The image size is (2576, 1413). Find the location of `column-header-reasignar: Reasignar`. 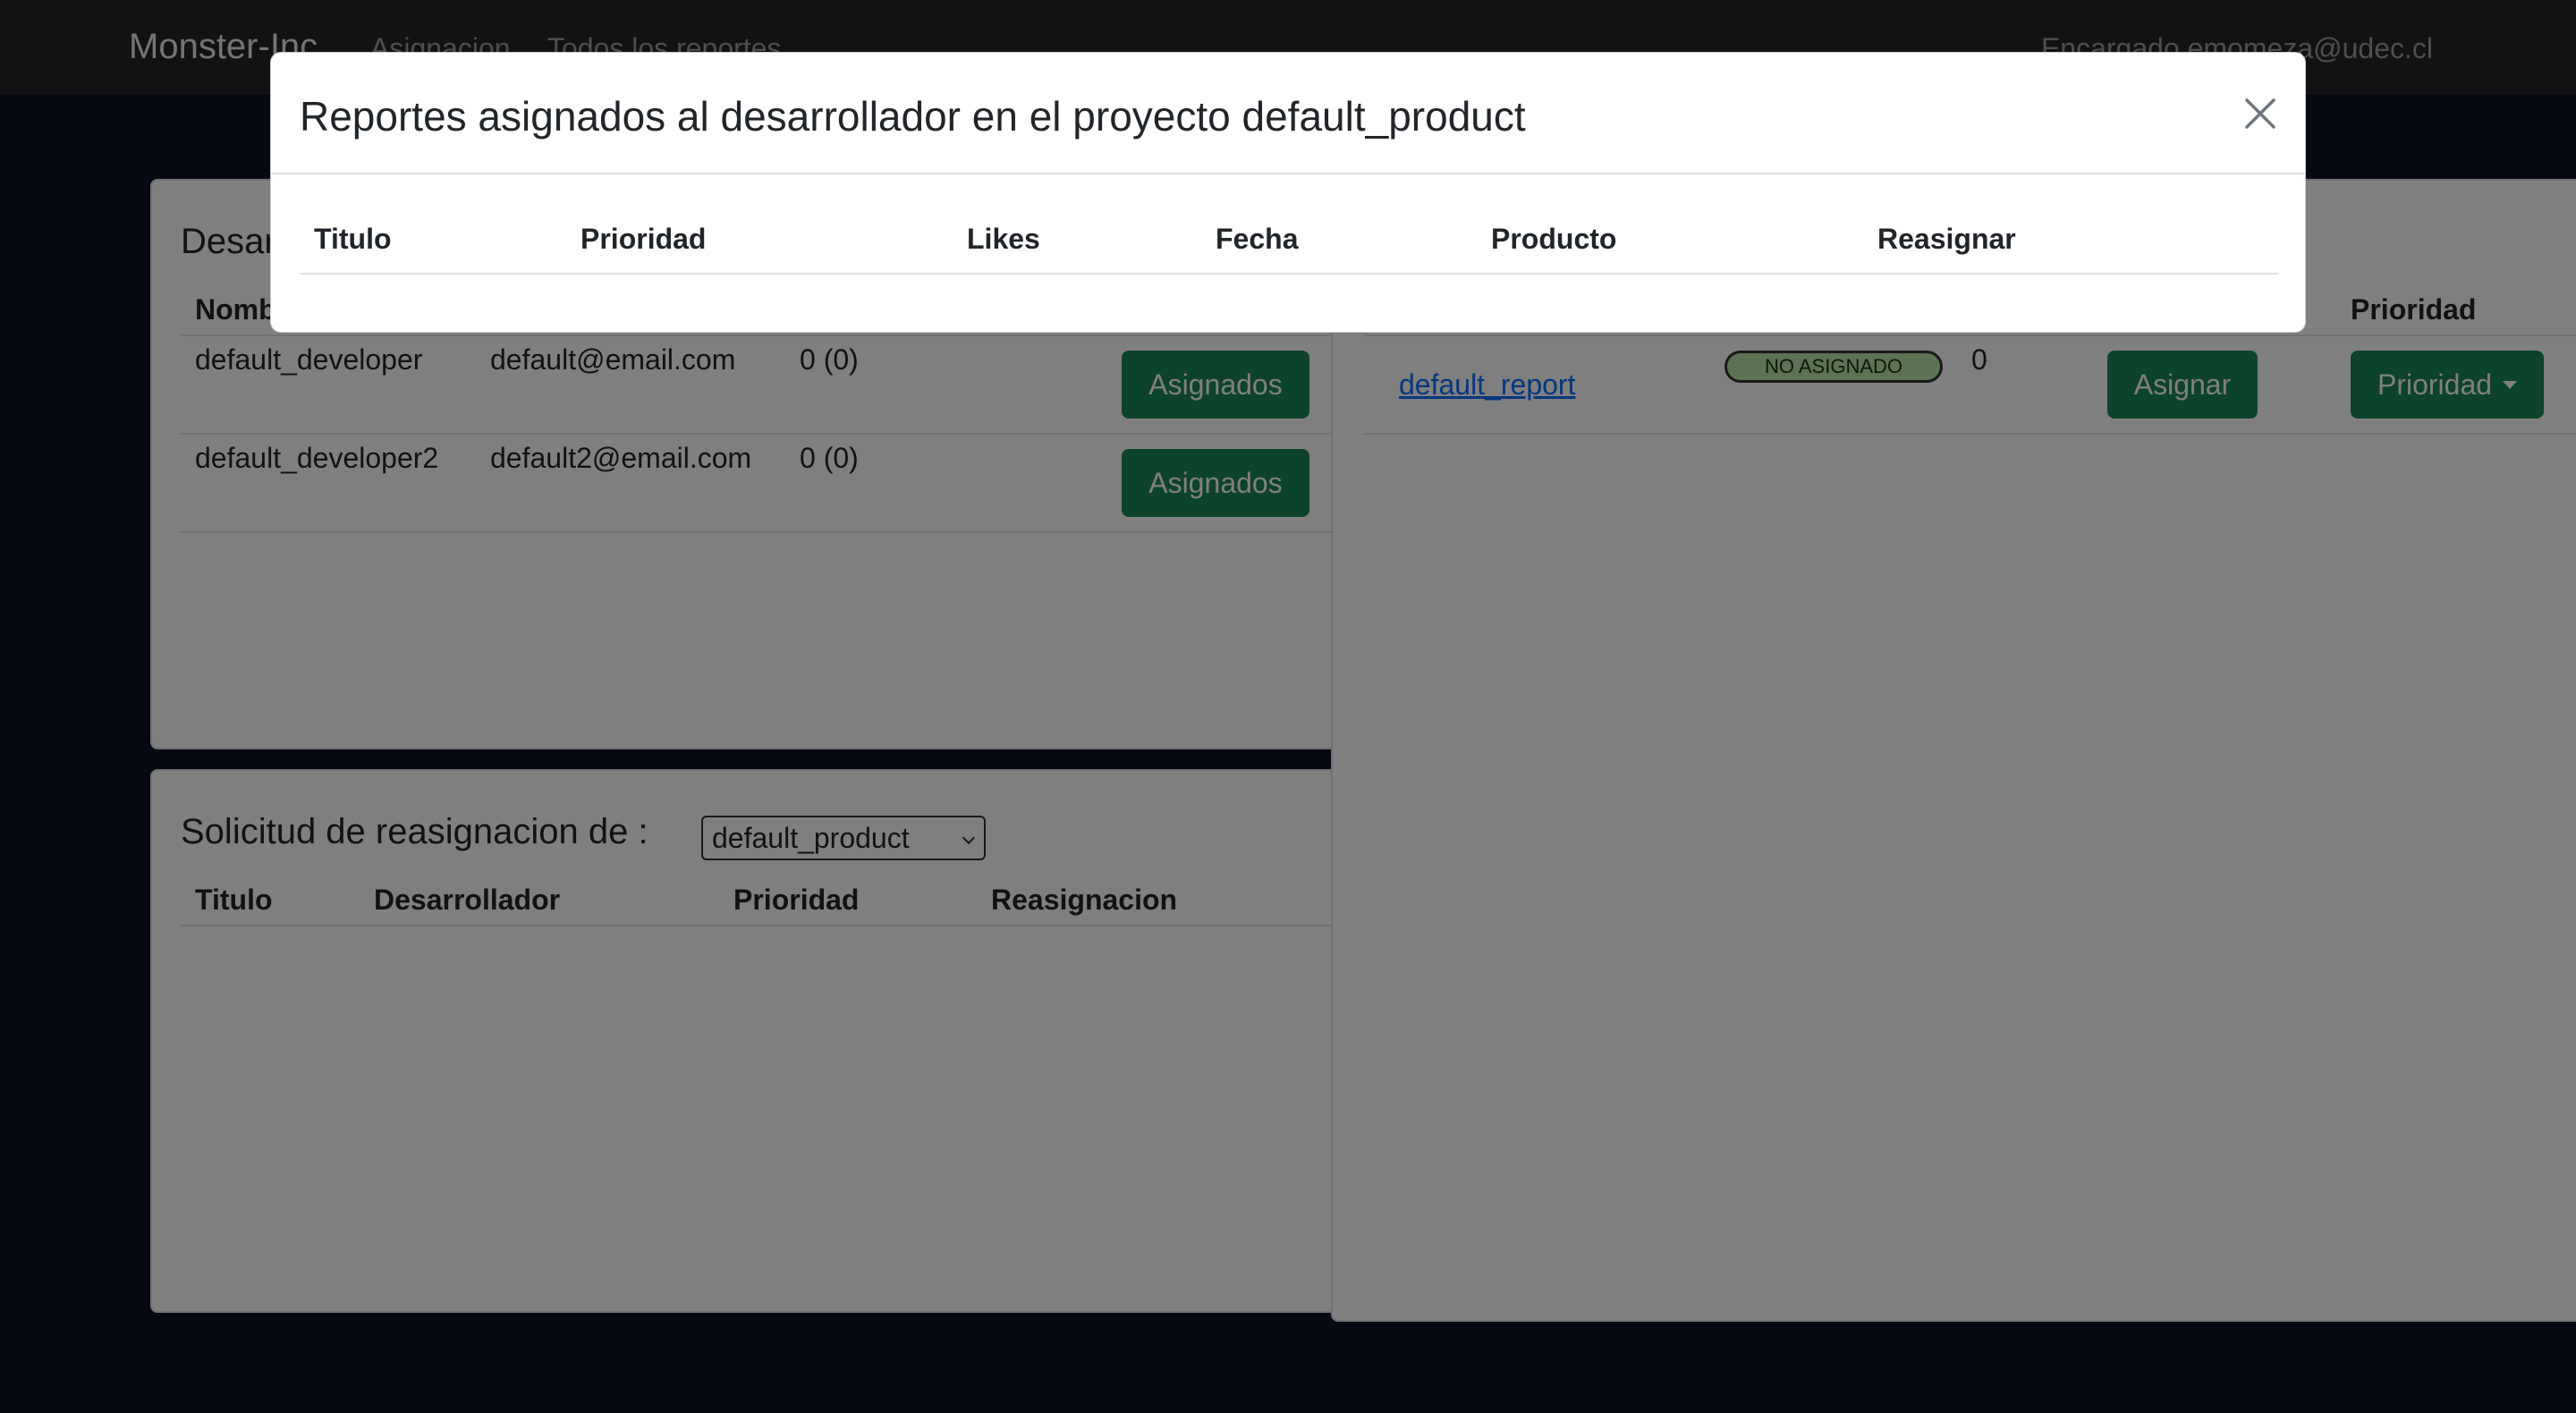

column-header-reasignar: Reasignar is located at coordinates (1946, 239).